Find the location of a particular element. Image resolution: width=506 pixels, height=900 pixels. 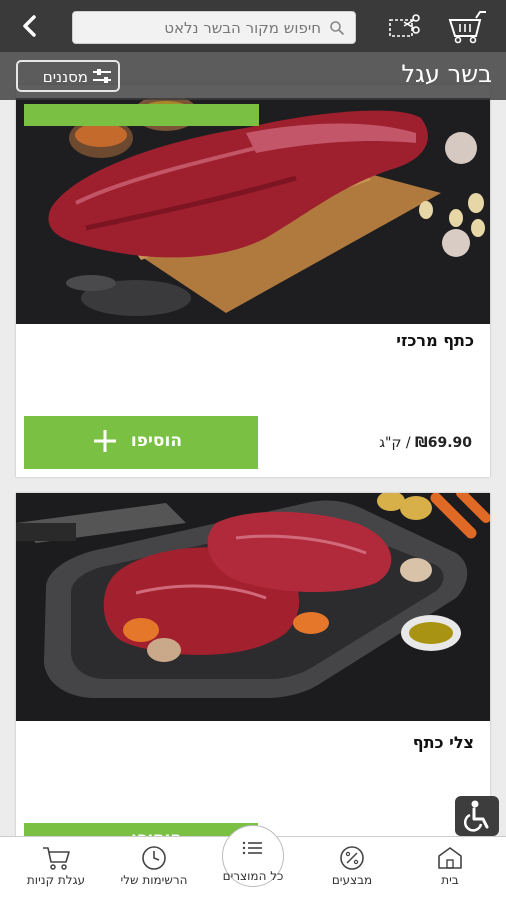

price-unit: / ק"ג is located at coordinates (397, 443).